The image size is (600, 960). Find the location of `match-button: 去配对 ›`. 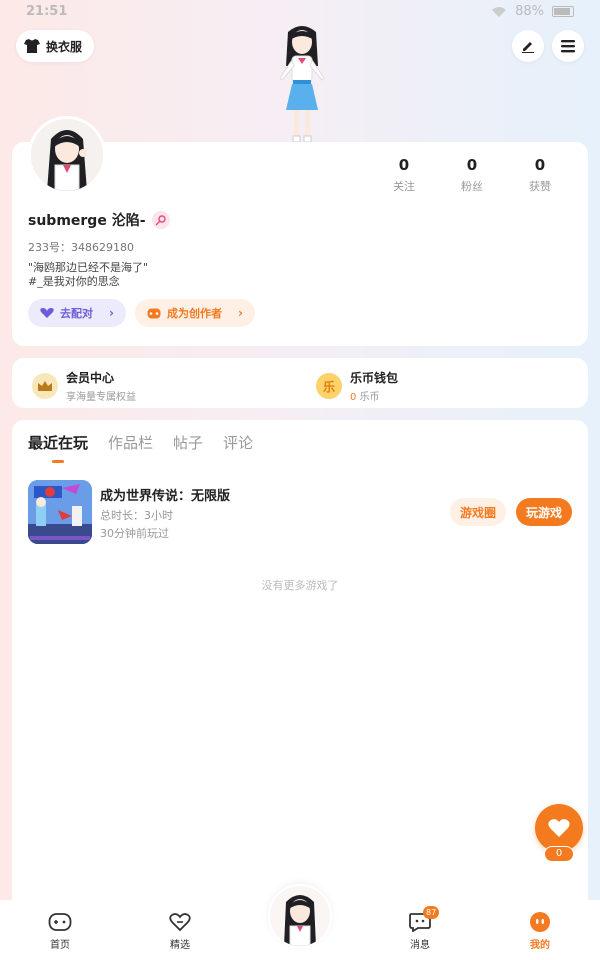

match-button: 去配对 › is located at coordinates (77, 313).